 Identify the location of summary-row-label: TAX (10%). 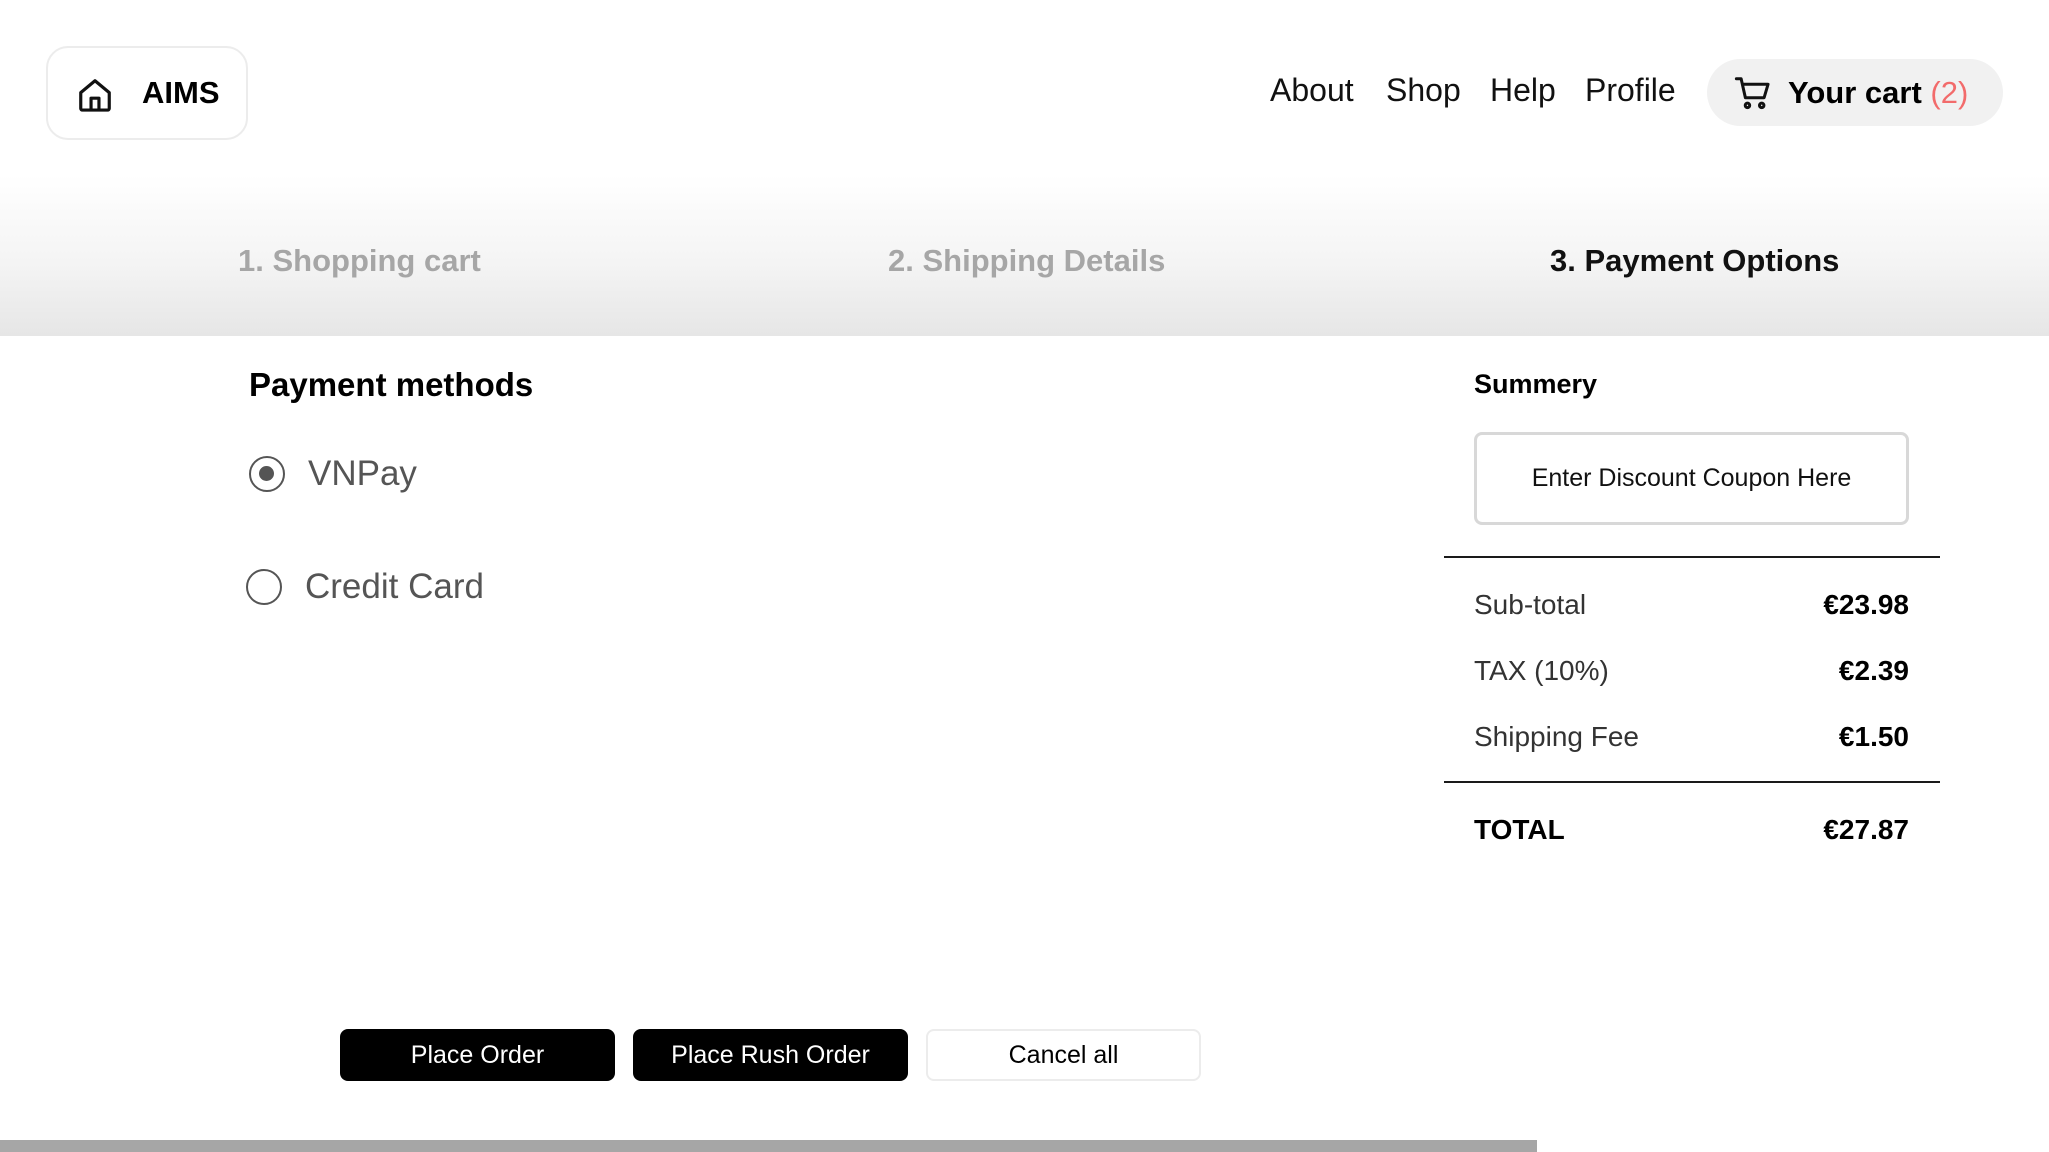
(1541, 670).